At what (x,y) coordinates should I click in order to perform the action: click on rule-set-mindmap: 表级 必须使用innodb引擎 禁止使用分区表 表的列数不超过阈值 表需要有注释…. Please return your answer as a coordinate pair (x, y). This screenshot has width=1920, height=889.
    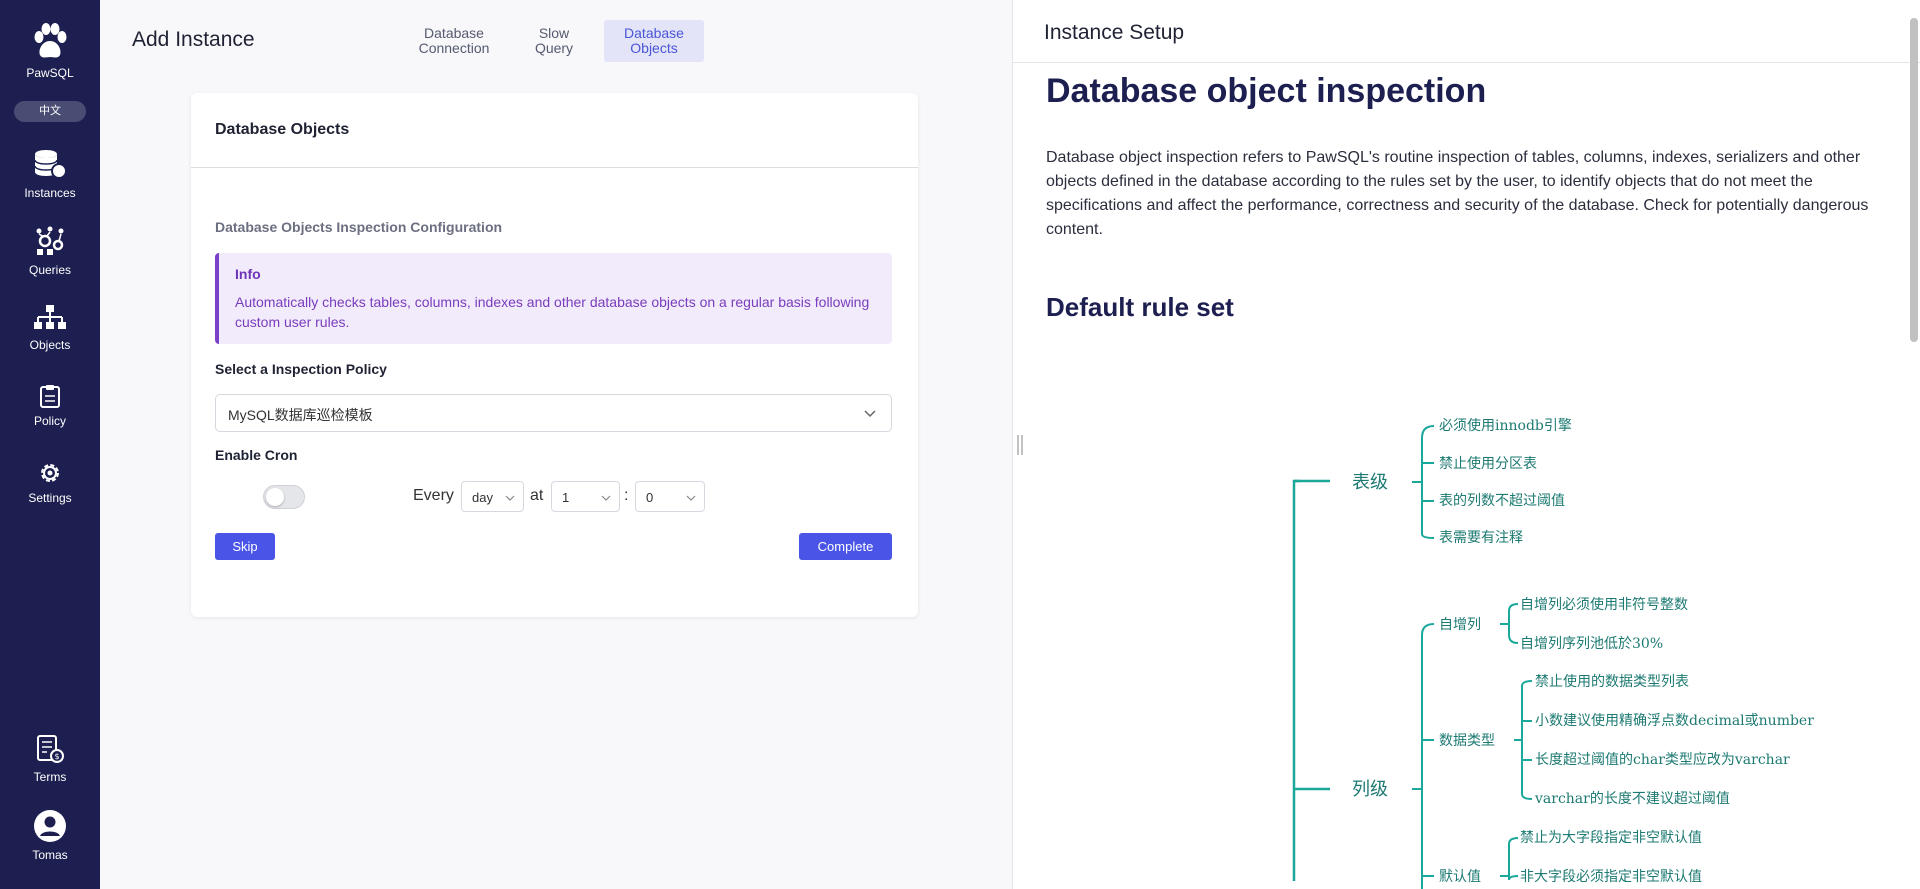
    Looking at the image, I should click on (1553, 653).